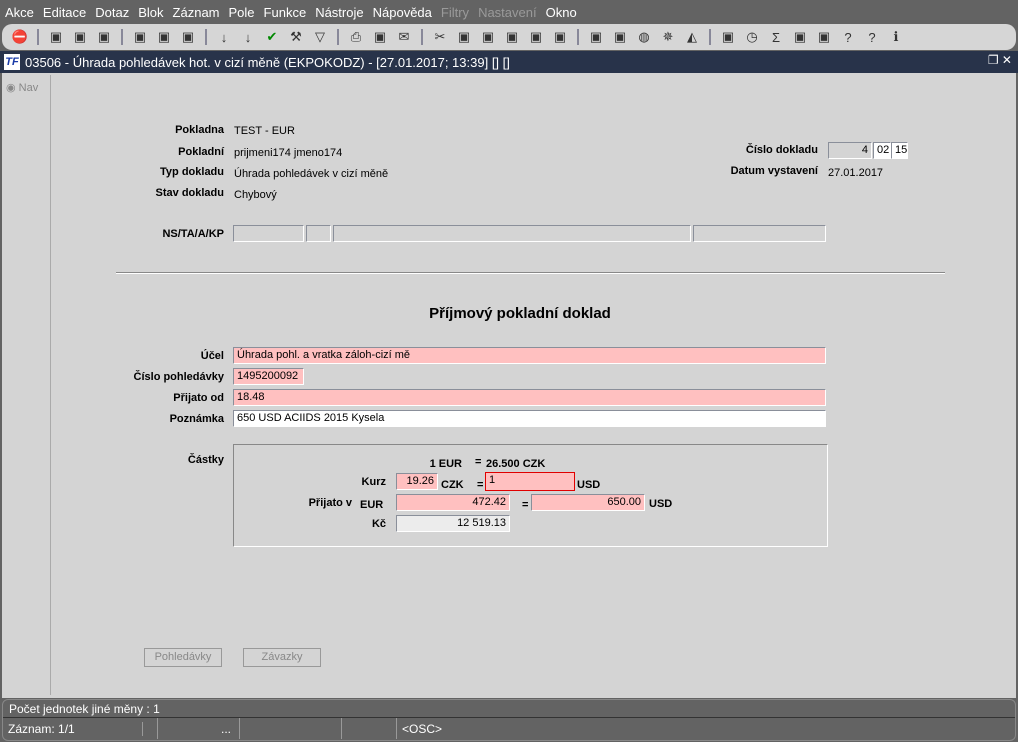  Describe the element at coordinates (224, 37) in the screenshot. I see `sort-asc-icon: ↓` at that location.